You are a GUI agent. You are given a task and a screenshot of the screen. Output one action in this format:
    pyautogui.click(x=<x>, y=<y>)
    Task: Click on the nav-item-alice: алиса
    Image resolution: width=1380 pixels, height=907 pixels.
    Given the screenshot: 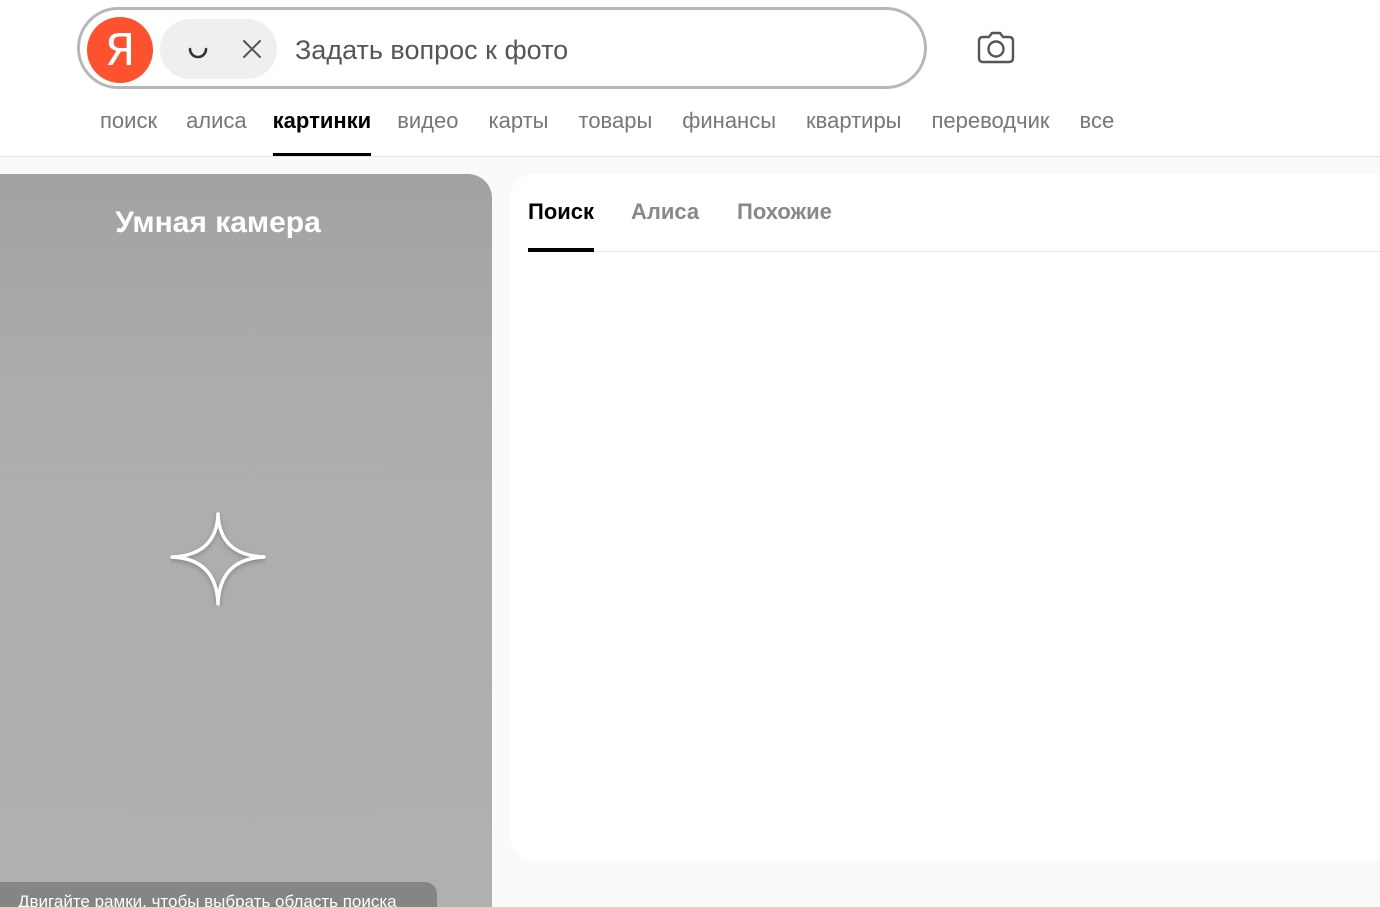 What is the action you would take?
    pyautogui.click(x=216, y=130)
    